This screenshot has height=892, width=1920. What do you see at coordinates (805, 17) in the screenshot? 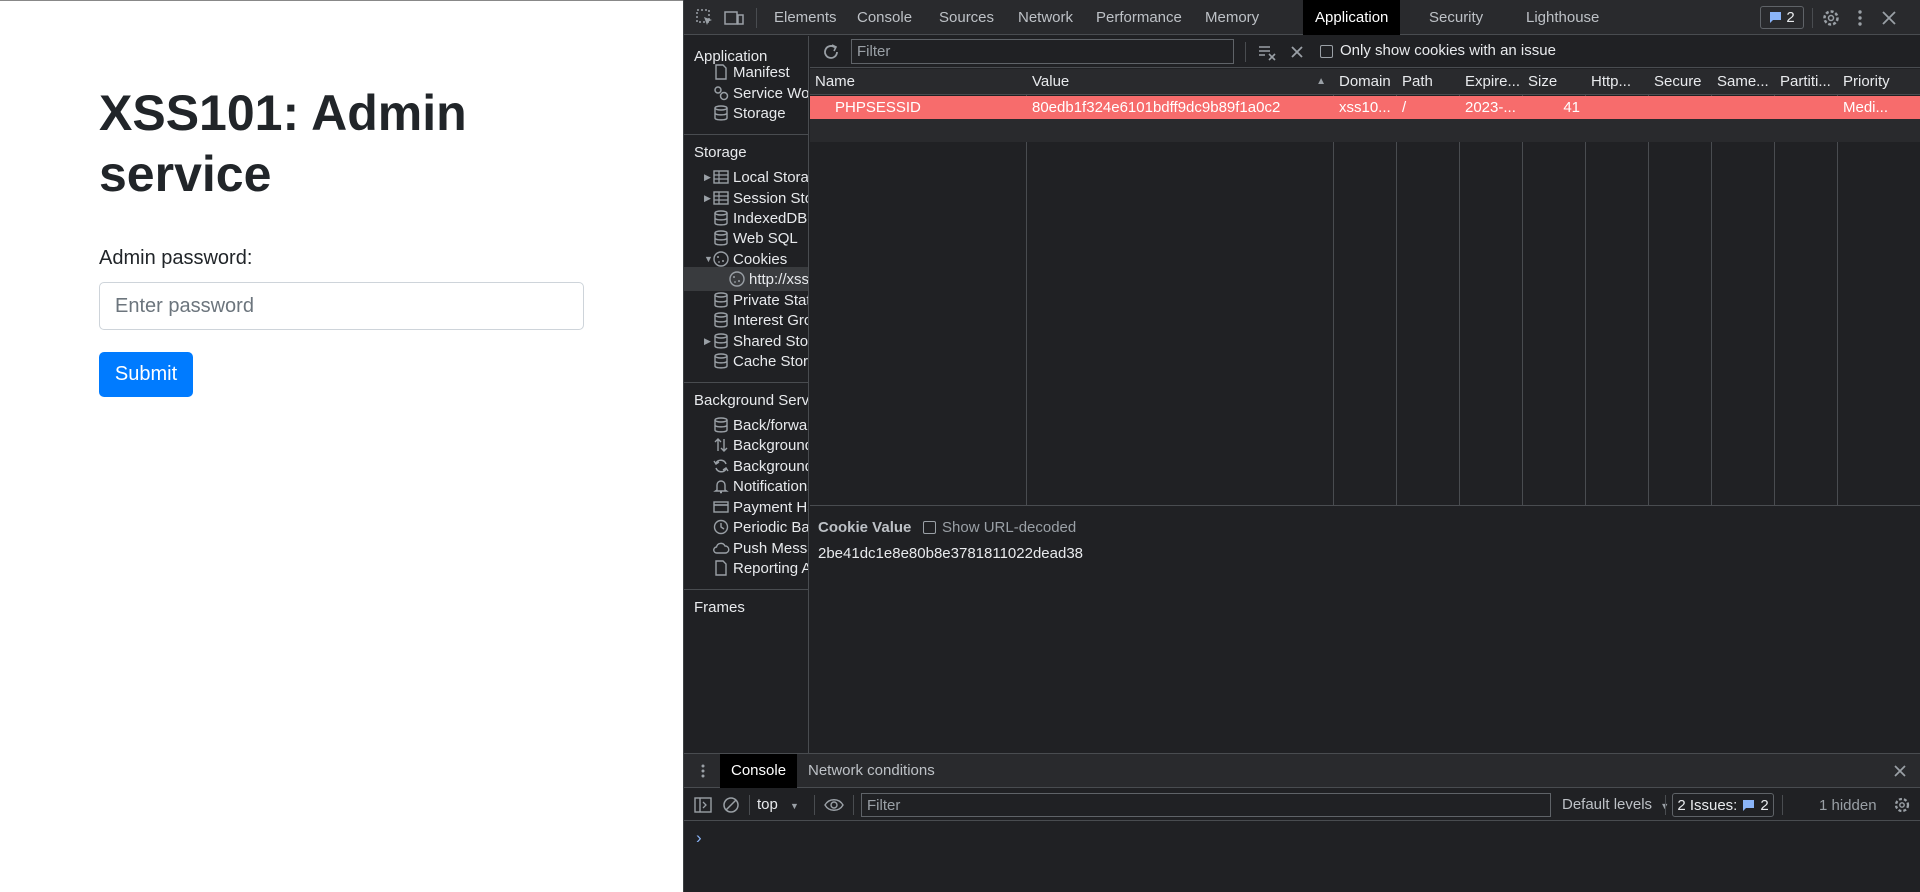
I see `tab-elements: Elements` at bounding box center [805, 17].